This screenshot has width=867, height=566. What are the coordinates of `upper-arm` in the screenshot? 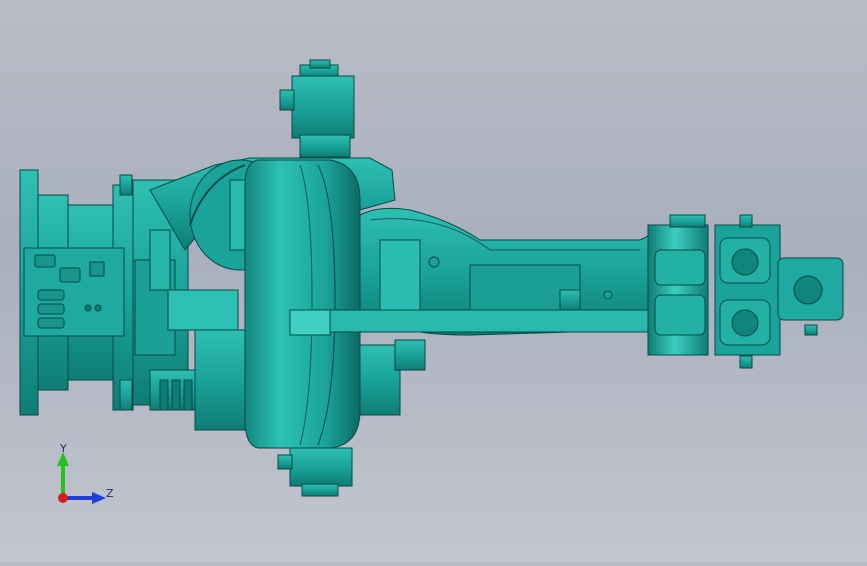 It's located at (495, 271).